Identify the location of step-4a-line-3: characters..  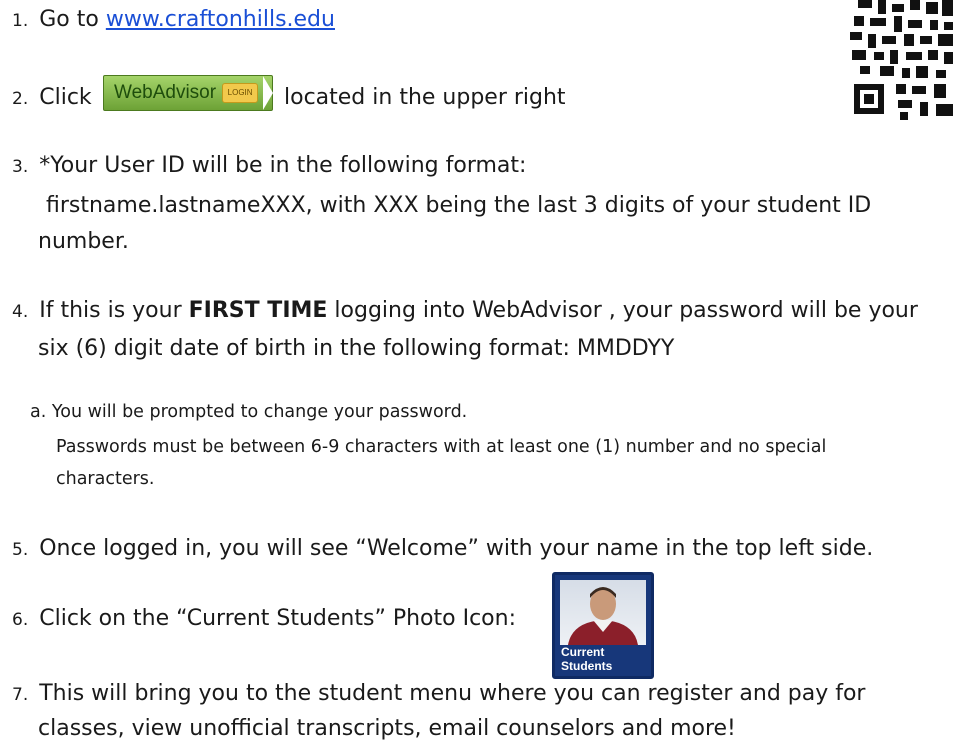
(105, 479).